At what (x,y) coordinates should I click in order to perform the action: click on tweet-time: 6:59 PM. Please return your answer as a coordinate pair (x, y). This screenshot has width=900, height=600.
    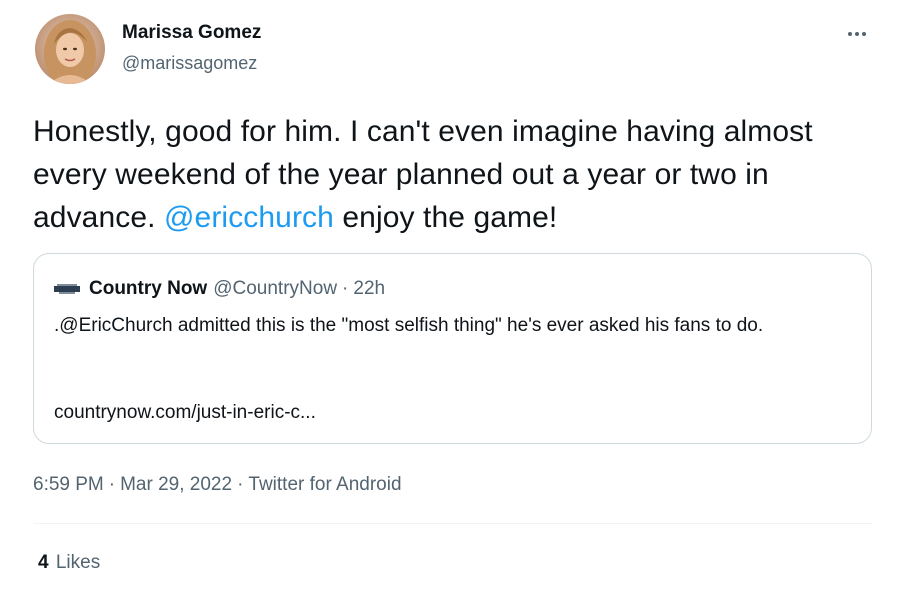
    Looking at the image, I should click on (68, 484).